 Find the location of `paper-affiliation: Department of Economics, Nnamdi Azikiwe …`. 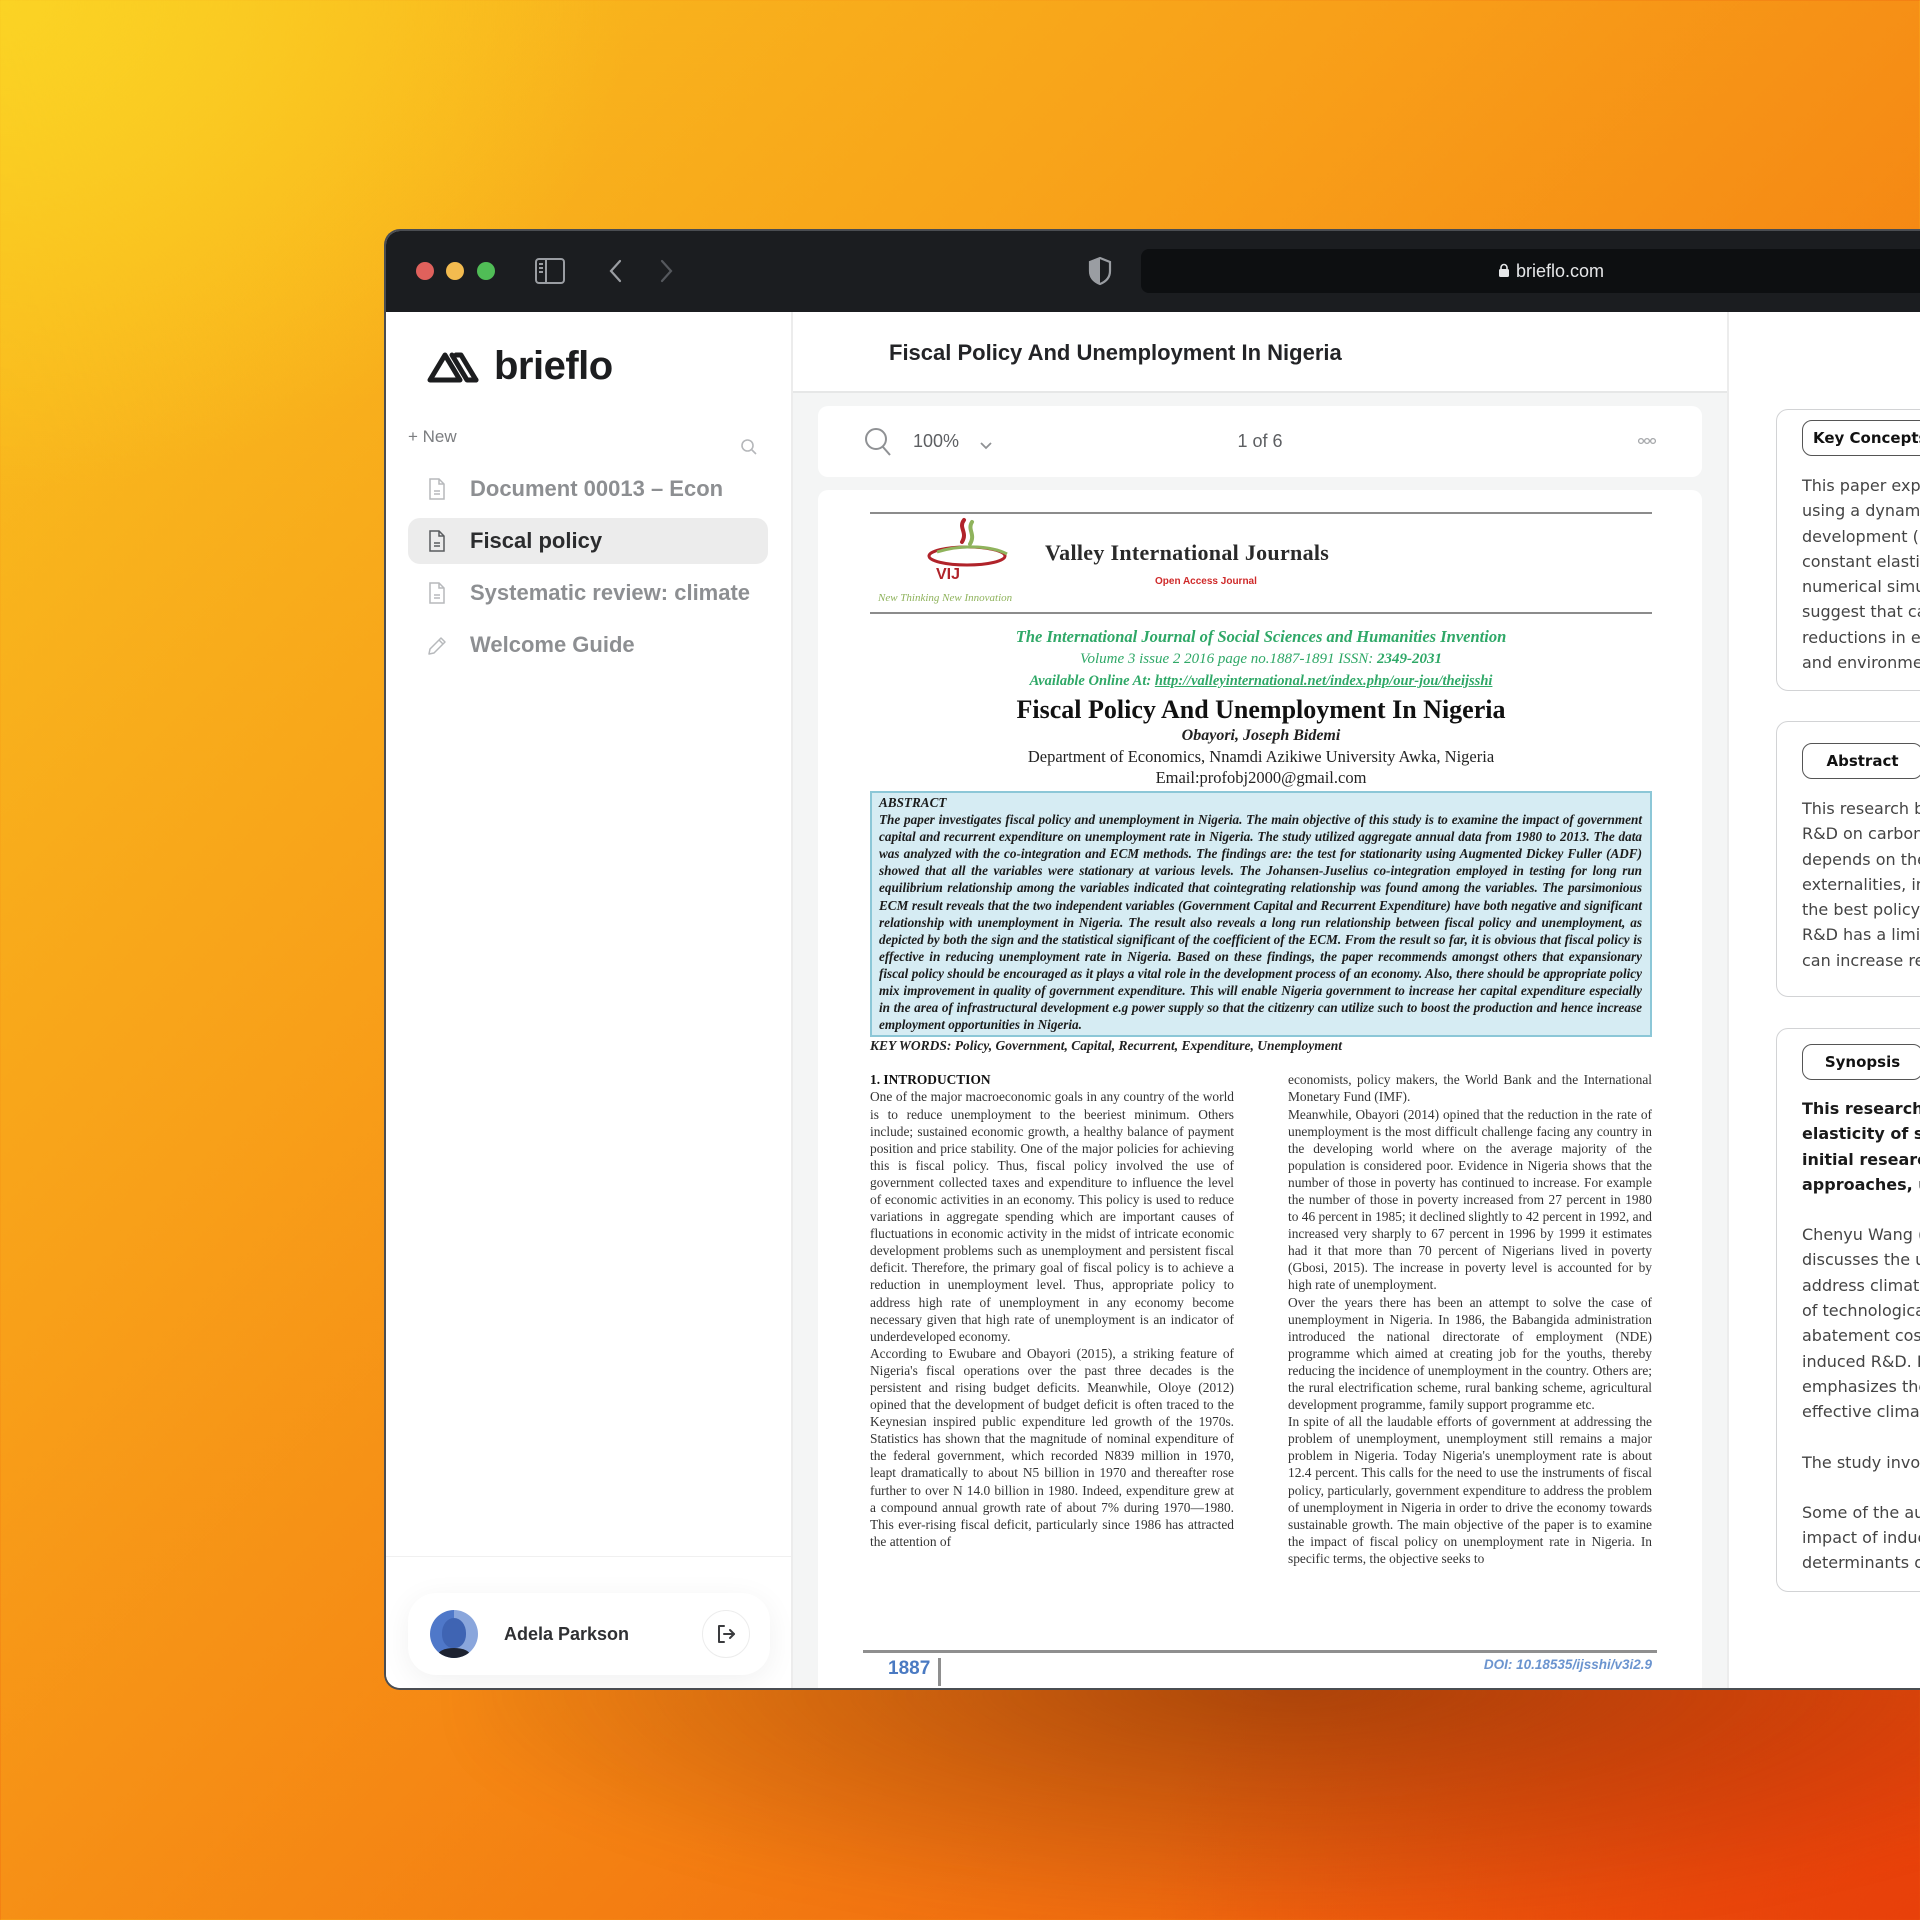

paper-affiliation: Department of Economics, Nnamdi Azikiwe … is located at coordinates (1261, 756).